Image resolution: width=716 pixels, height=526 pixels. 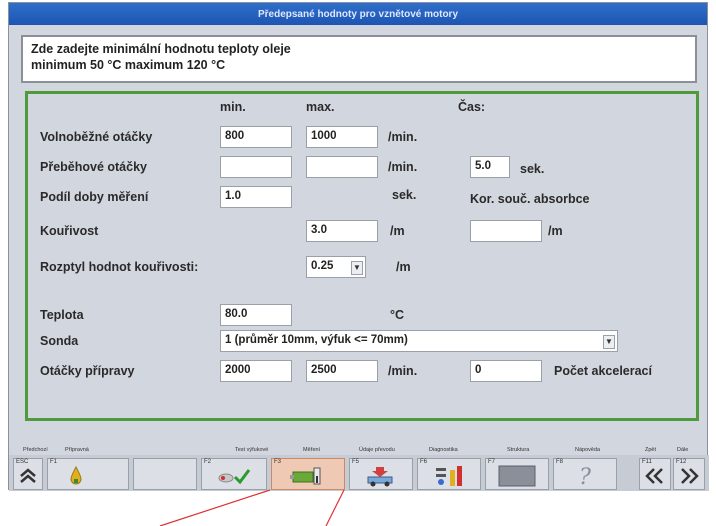 I want to click on callout-lines, so click(x=252, y=507).